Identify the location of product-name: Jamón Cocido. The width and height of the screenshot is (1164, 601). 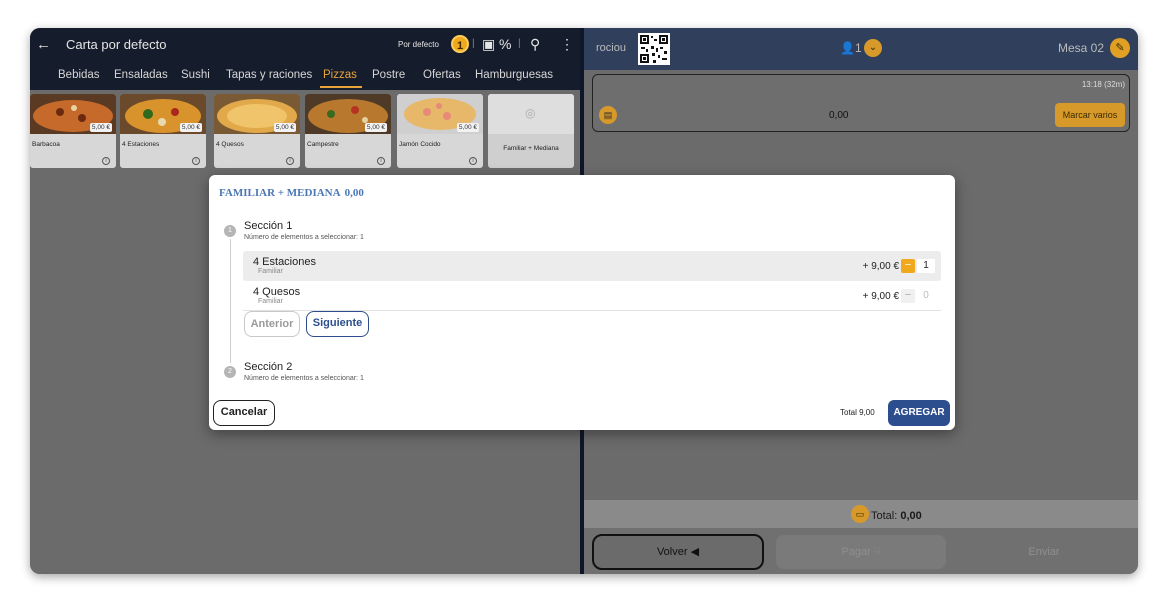
(420, 144).